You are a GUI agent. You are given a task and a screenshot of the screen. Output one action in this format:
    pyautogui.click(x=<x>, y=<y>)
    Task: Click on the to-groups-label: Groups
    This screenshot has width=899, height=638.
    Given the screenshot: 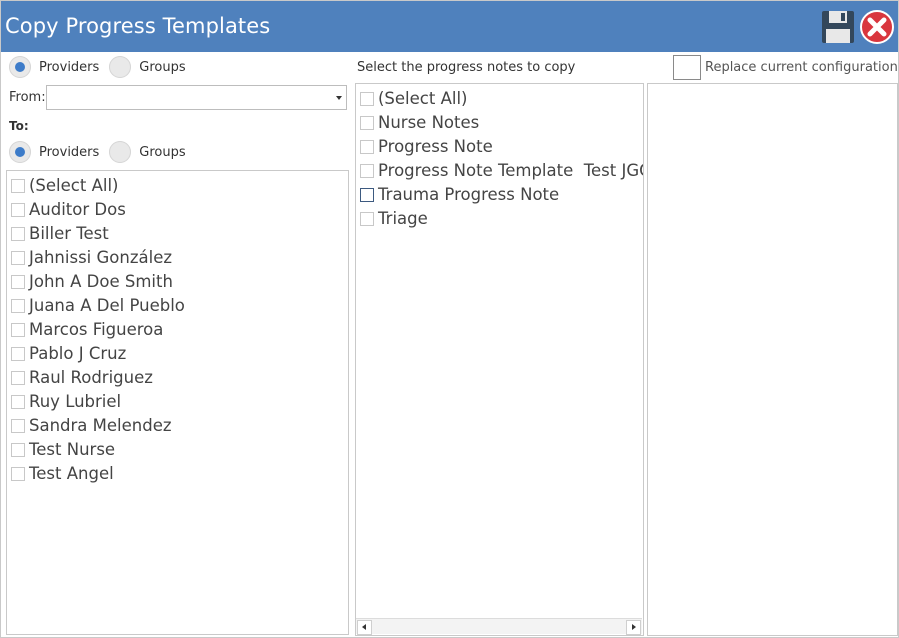 What is the action you would take?
    pyautogui.click(x=162, y=152)
    